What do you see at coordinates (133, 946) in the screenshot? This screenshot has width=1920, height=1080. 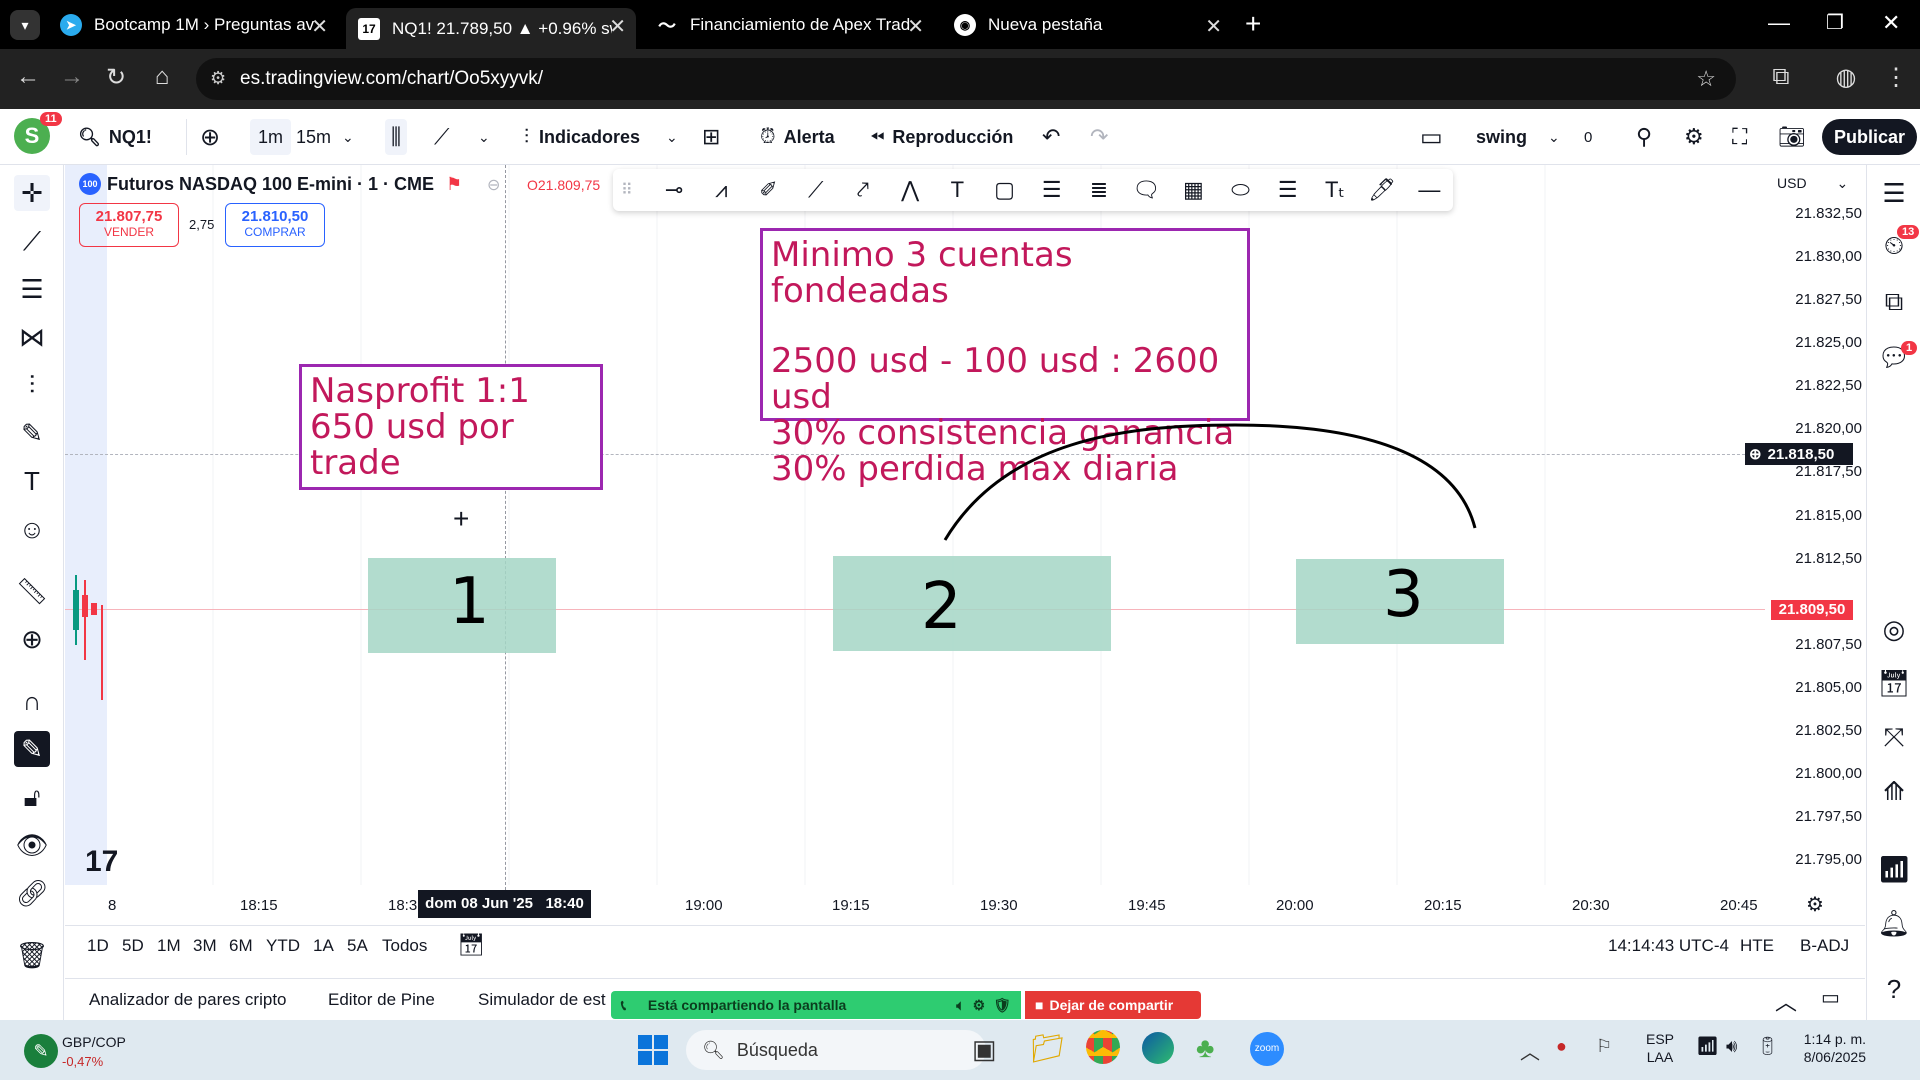 I see `range-5d: 5D` at bounding box center [133, 946].